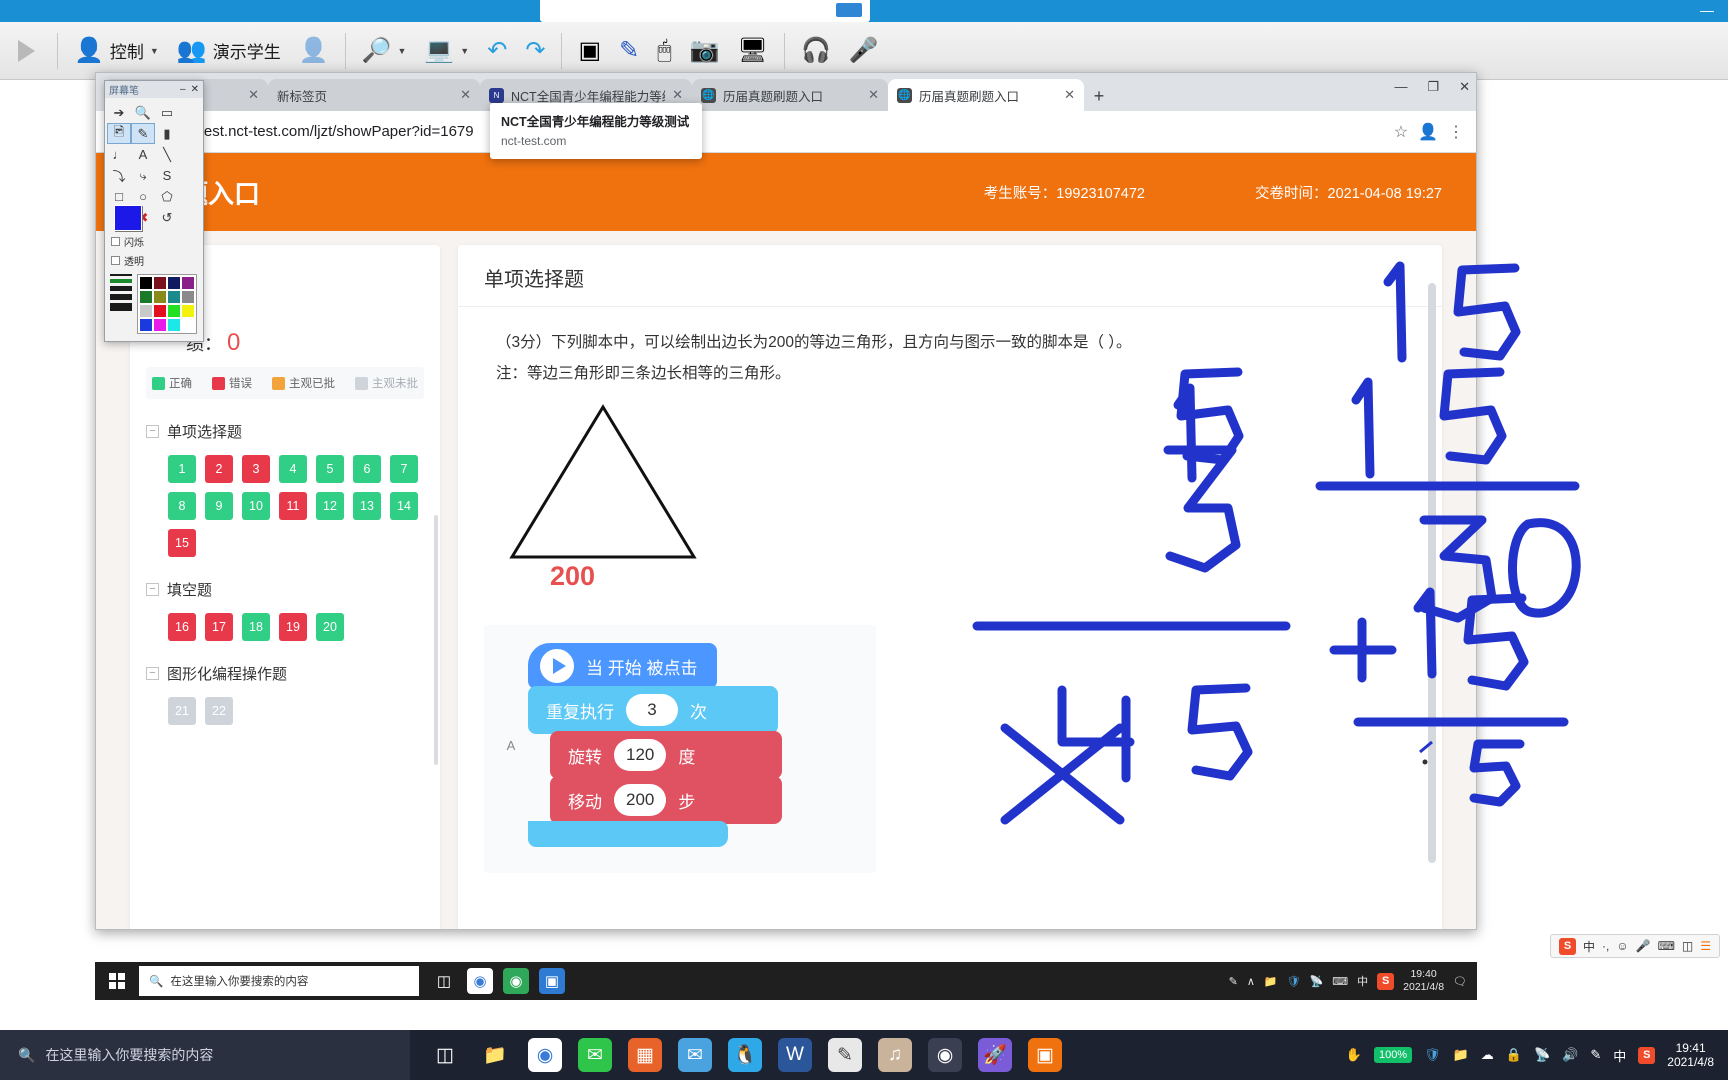 Image resolution: width=1728 pixels, height=1080 pixels. What do you see at coordinates (1433, 87) in the screenshot?
I see `maximize-button: ❐` at bounding box center [1433, 87].